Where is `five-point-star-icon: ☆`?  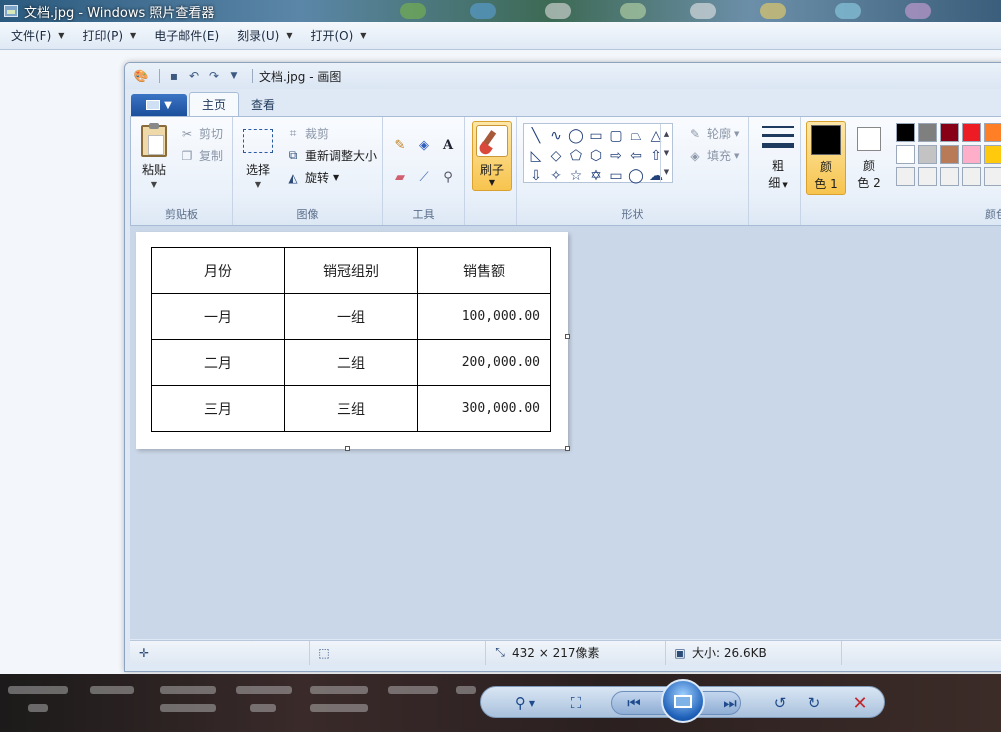 five-point-star-icon: ☆ is located at coordinates (576, 176).